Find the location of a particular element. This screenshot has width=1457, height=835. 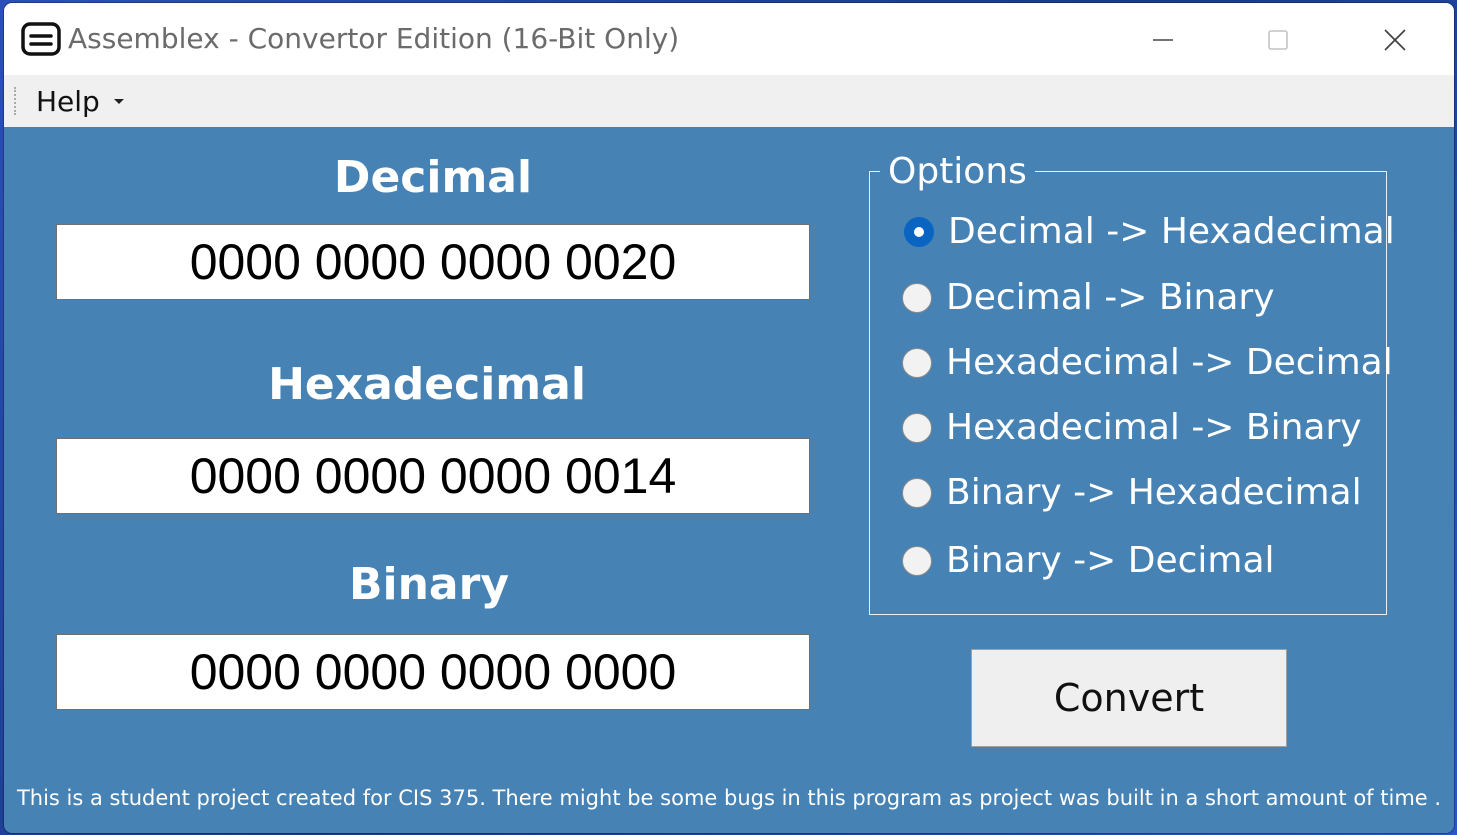

menu-bar: Help is located at coordinates (729, 101).